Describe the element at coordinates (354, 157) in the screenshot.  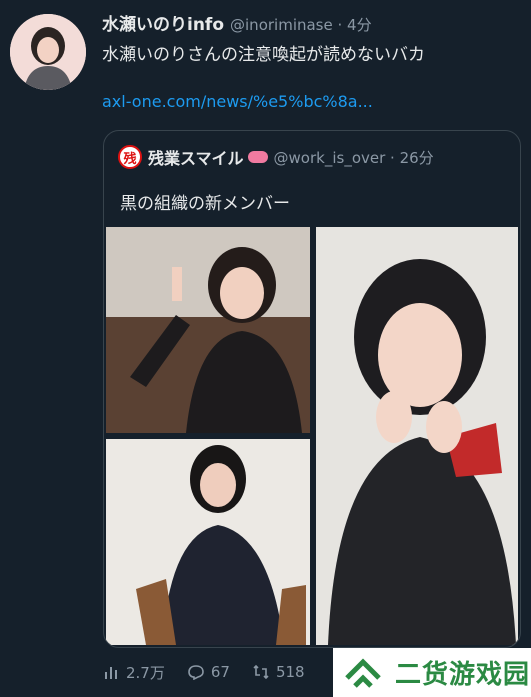
I see `quoted-handle-and-time: @work_is_over · 26分` at that location.